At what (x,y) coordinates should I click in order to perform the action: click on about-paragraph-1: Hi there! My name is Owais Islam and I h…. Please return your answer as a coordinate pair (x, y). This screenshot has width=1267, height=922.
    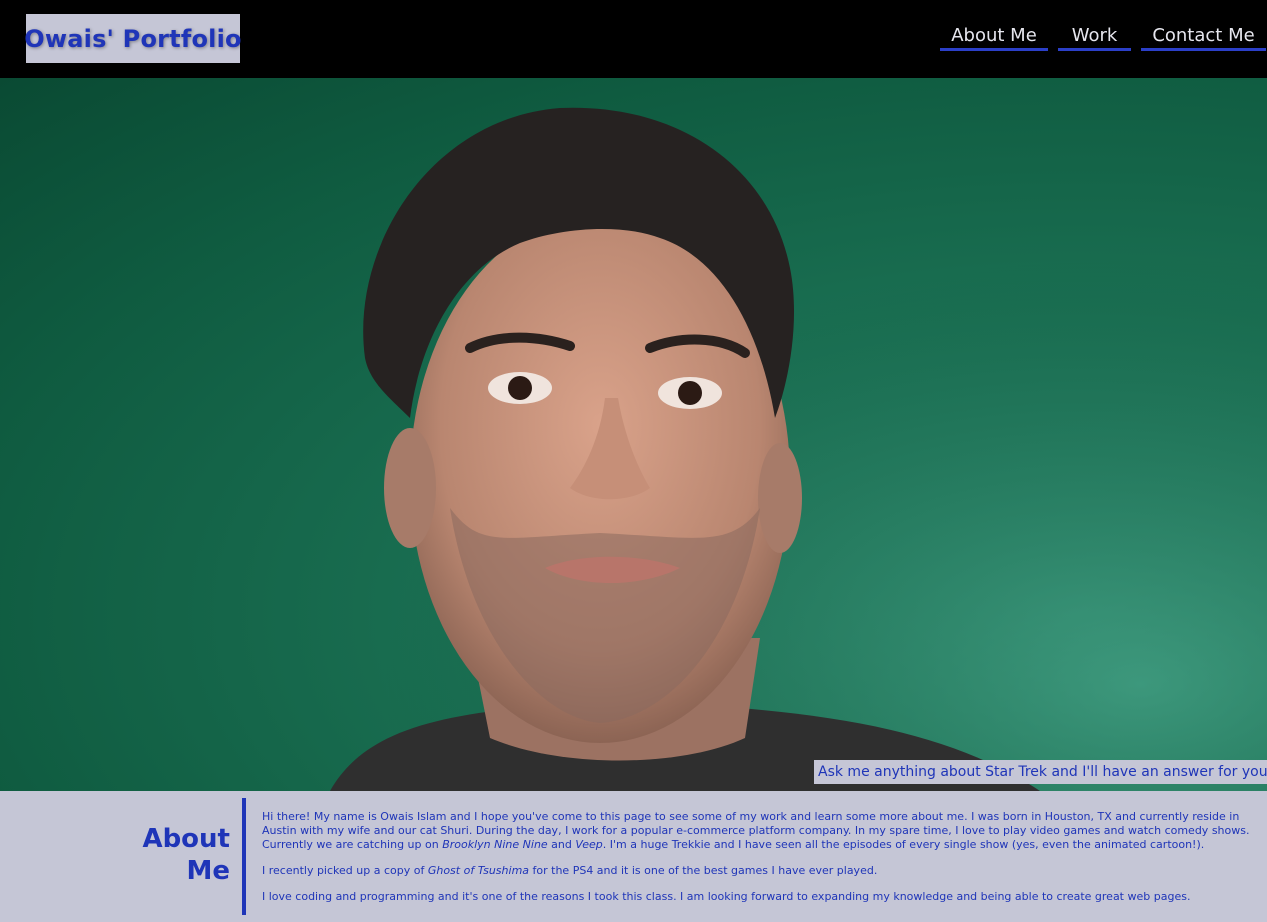
    Looking at the image, I should click on (756, 830).